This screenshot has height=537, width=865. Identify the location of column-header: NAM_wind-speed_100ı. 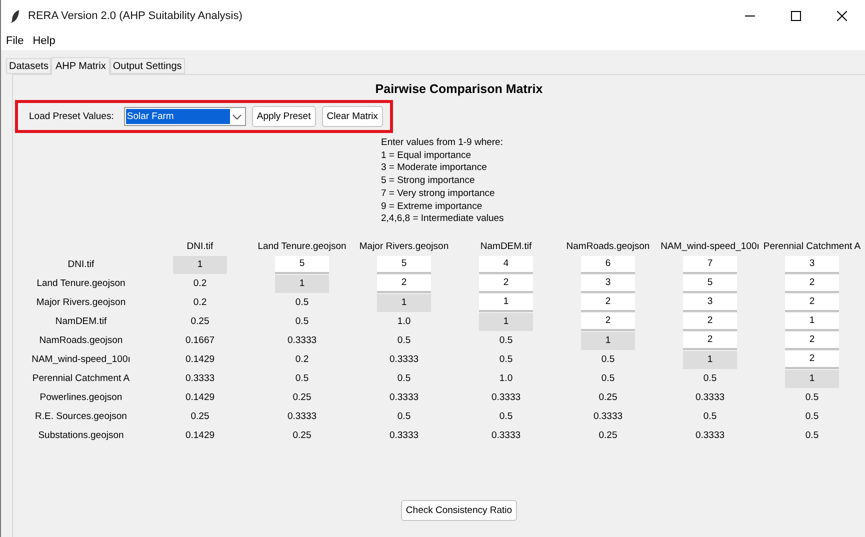
(710, 247).